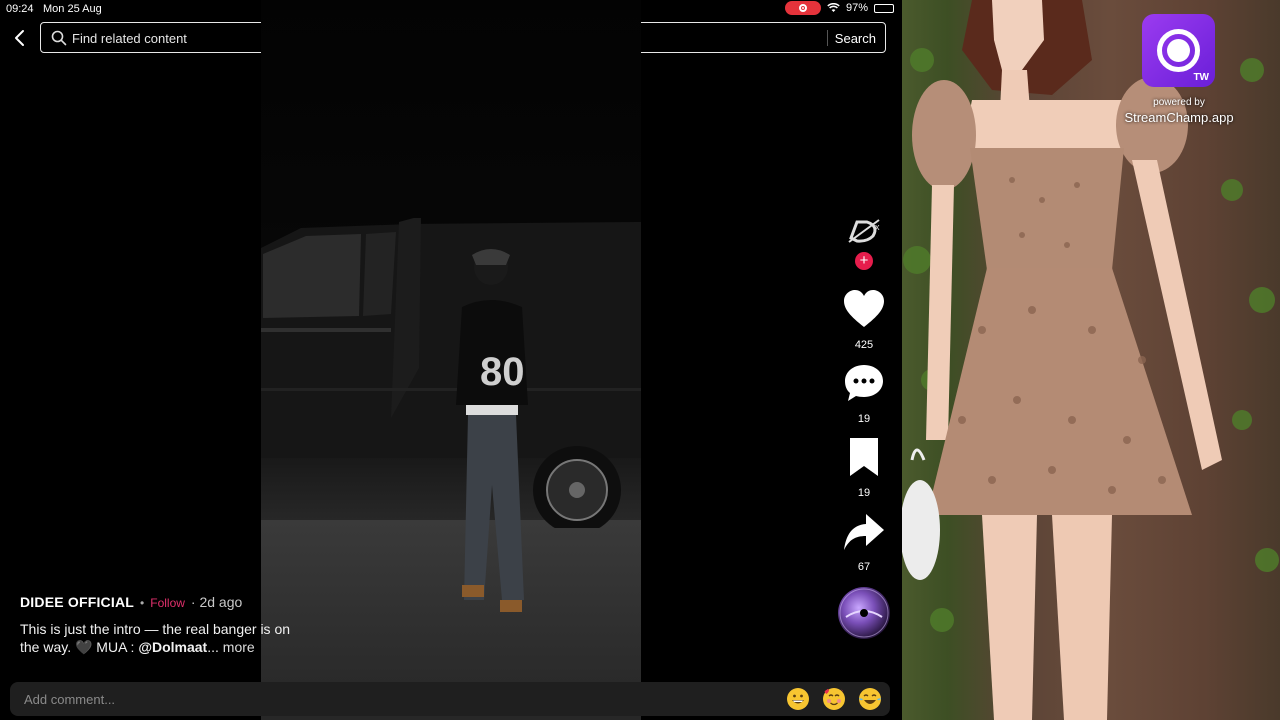 The image size is (1280, 720). Describe the element at coordinates (884, 8) in the screenshot. I see `battery-icon` at that location.